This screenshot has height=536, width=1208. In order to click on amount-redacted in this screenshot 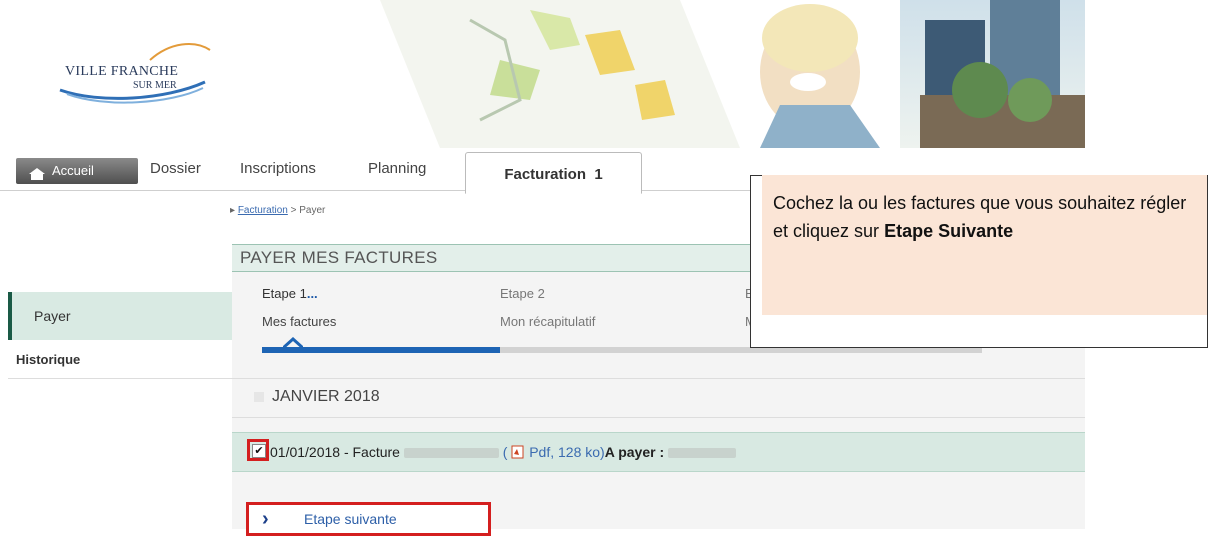, I will do `click(702, 453)`.